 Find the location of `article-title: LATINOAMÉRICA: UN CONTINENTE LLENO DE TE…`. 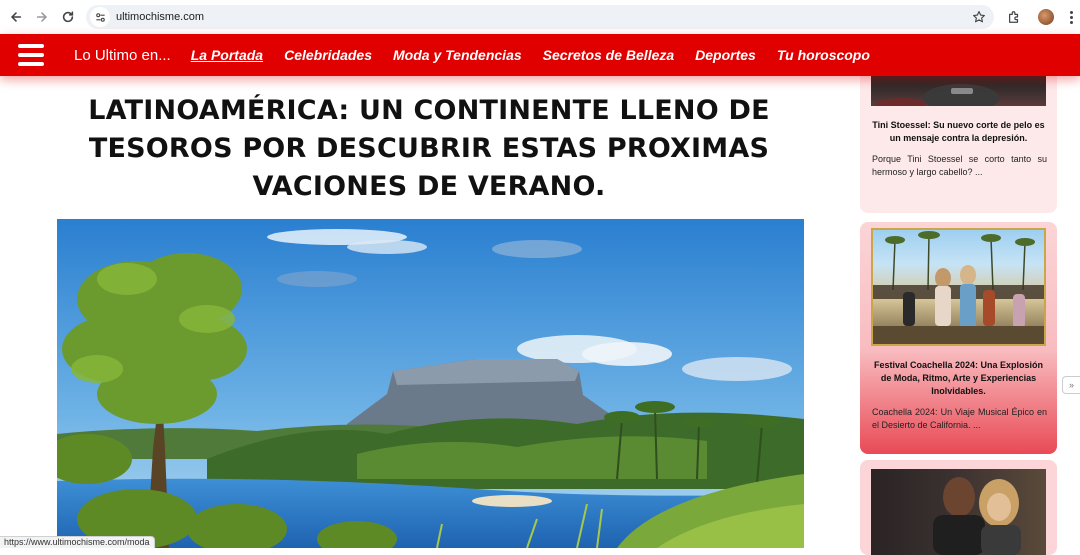

article-title: LATINOAMÉRICA: UN CONTINENTE LLENO DE TE… is located at coordinates (429, 148).